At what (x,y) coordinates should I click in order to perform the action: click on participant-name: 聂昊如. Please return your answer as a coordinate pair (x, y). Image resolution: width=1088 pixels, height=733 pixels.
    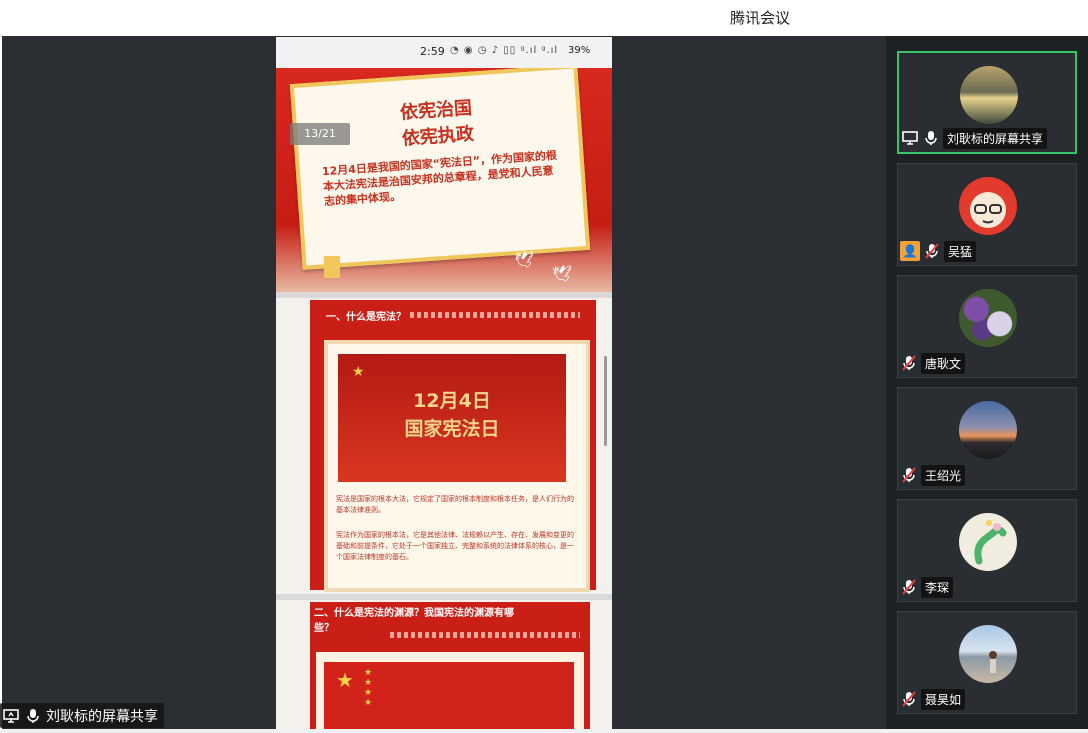
    Looking at the image, I should click on (943, 699).